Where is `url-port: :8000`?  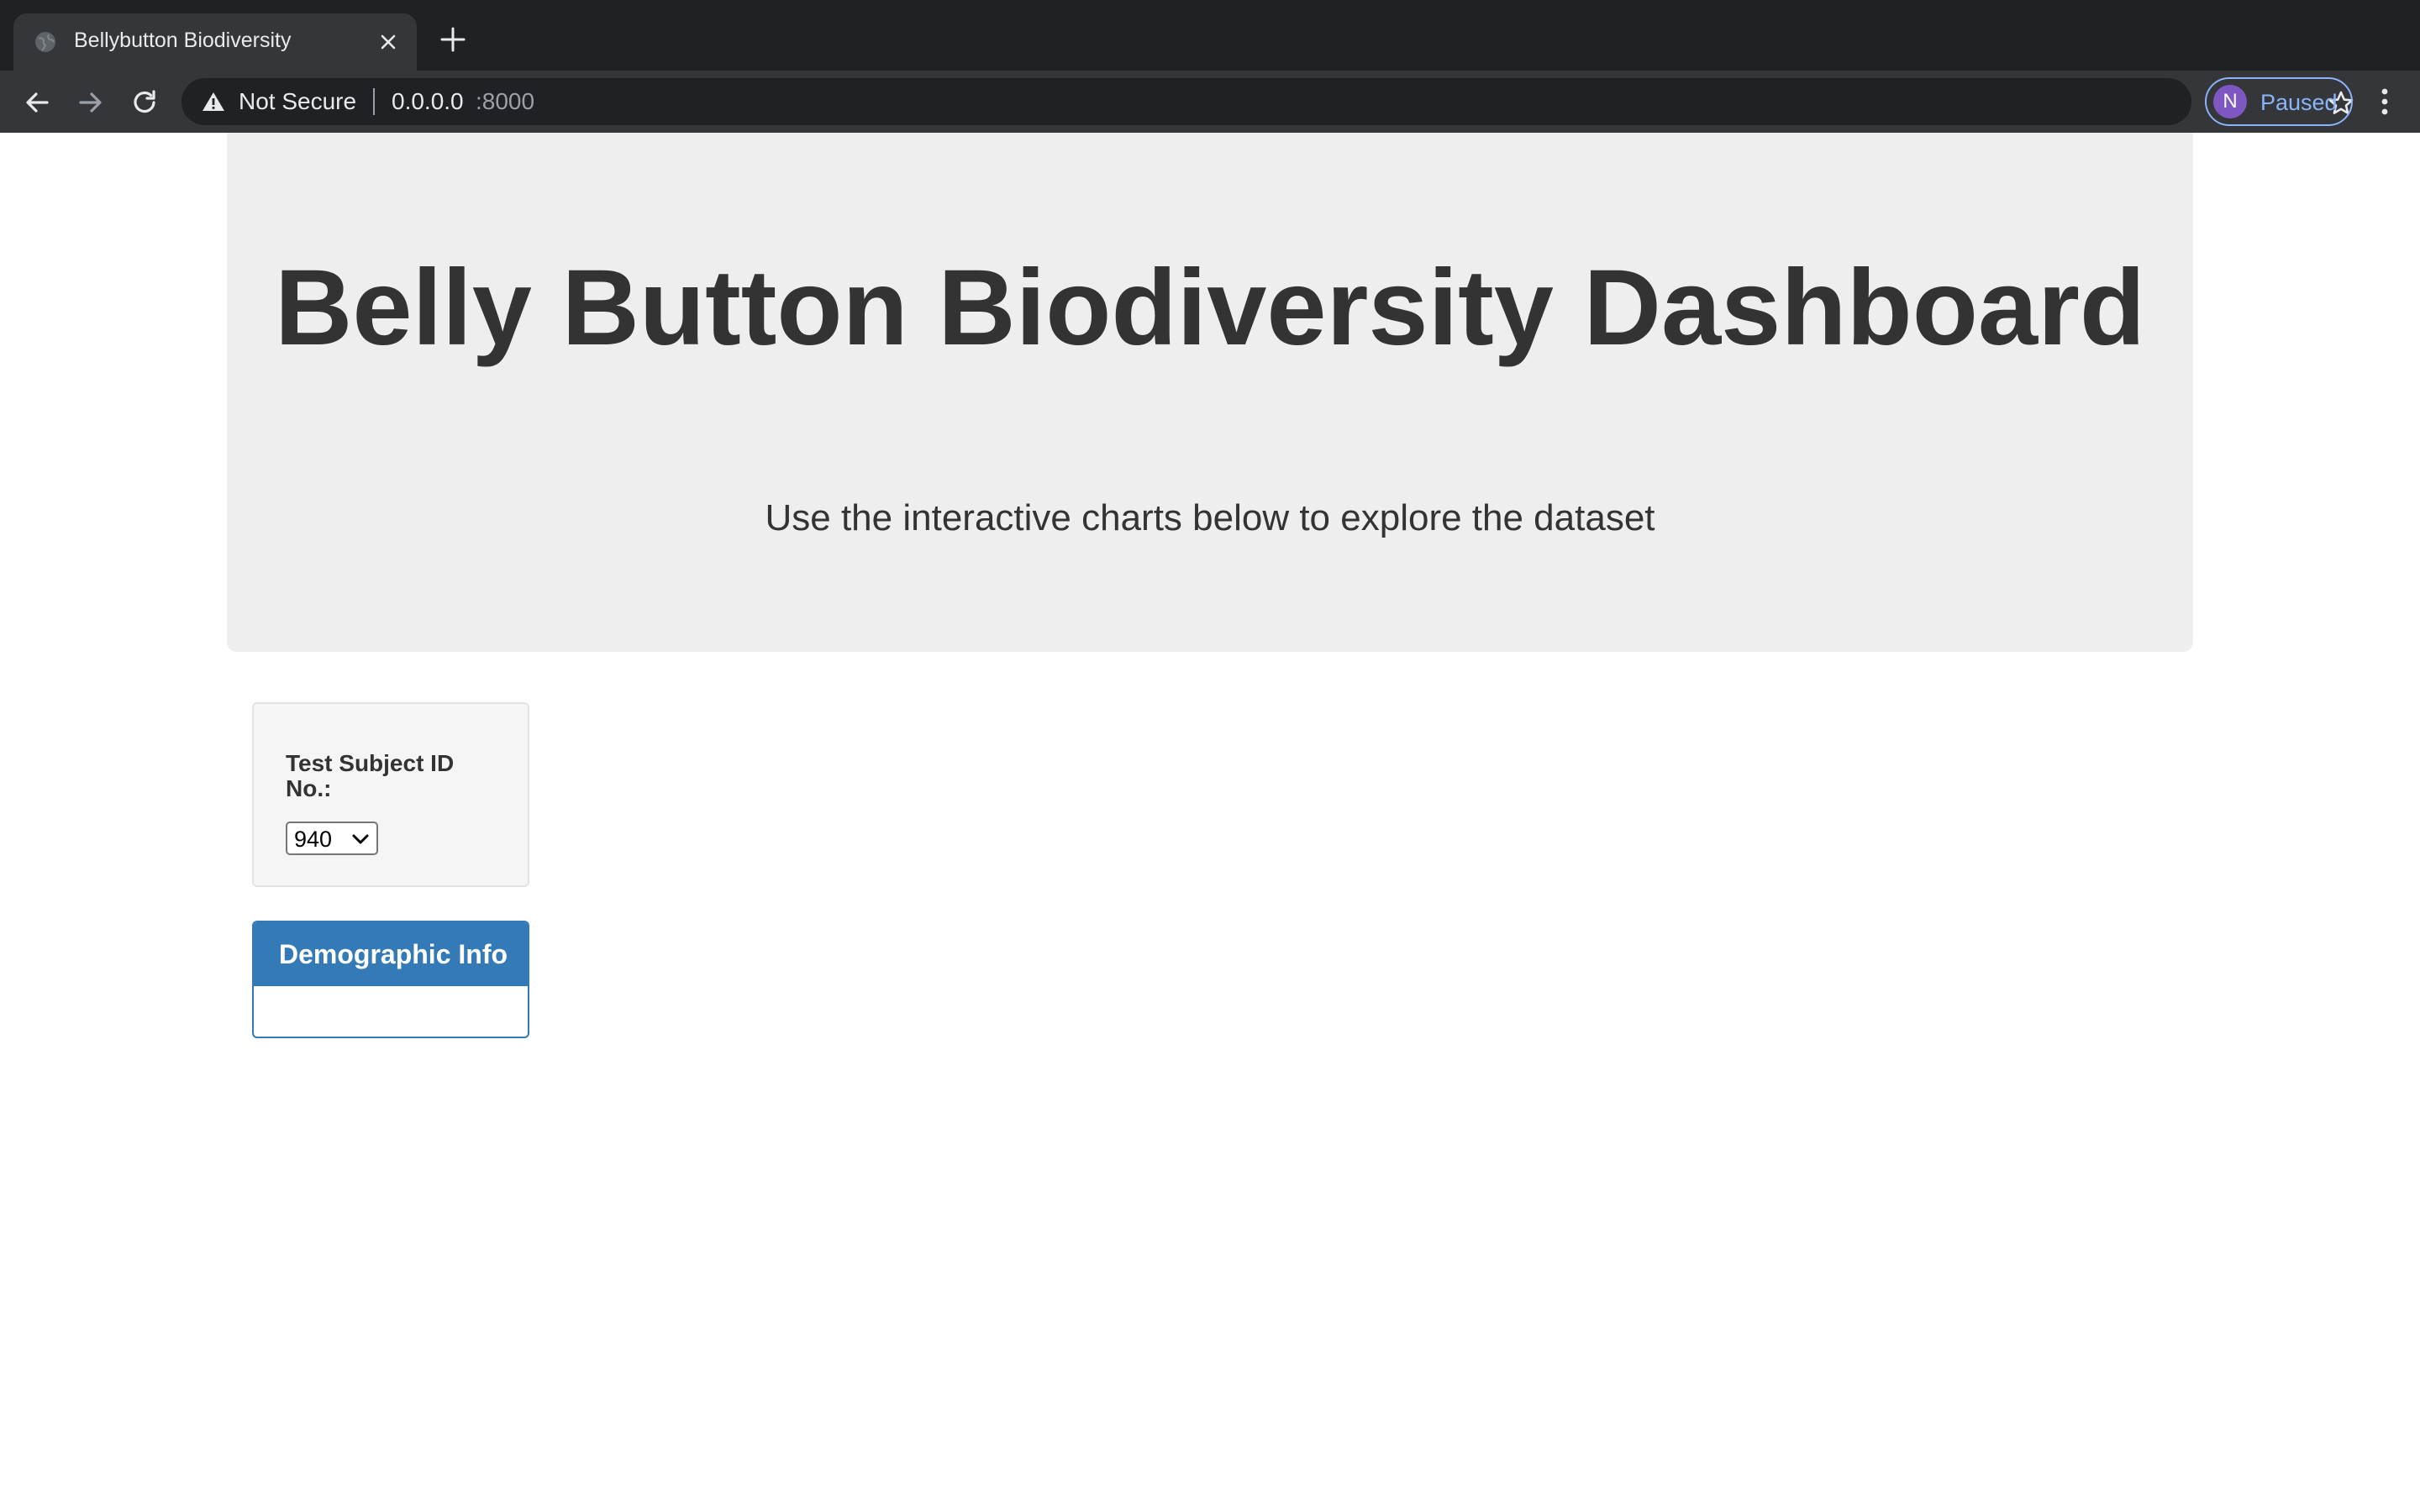
url-port: :8000 is located at coordinates (506, 101).